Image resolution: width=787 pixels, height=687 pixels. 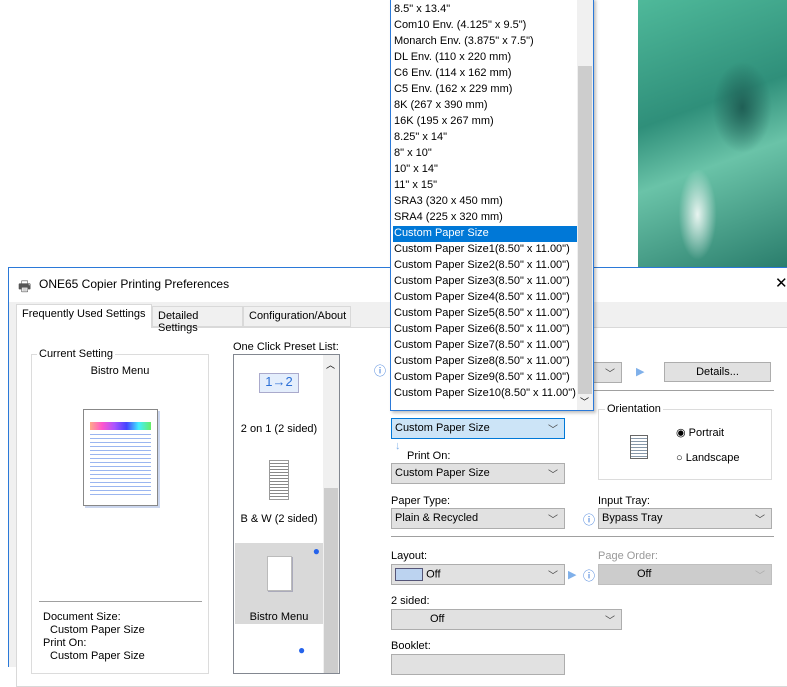 I want to click on input-tray-dropdown: Bypass Tray ﹀, so click(x=685, y=518).